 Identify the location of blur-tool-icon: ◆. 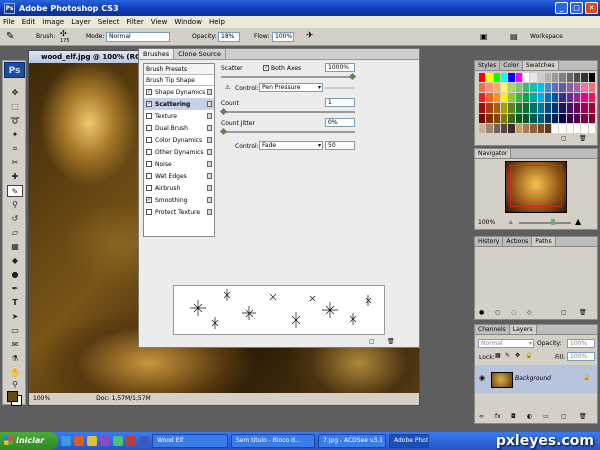
(15, 261).